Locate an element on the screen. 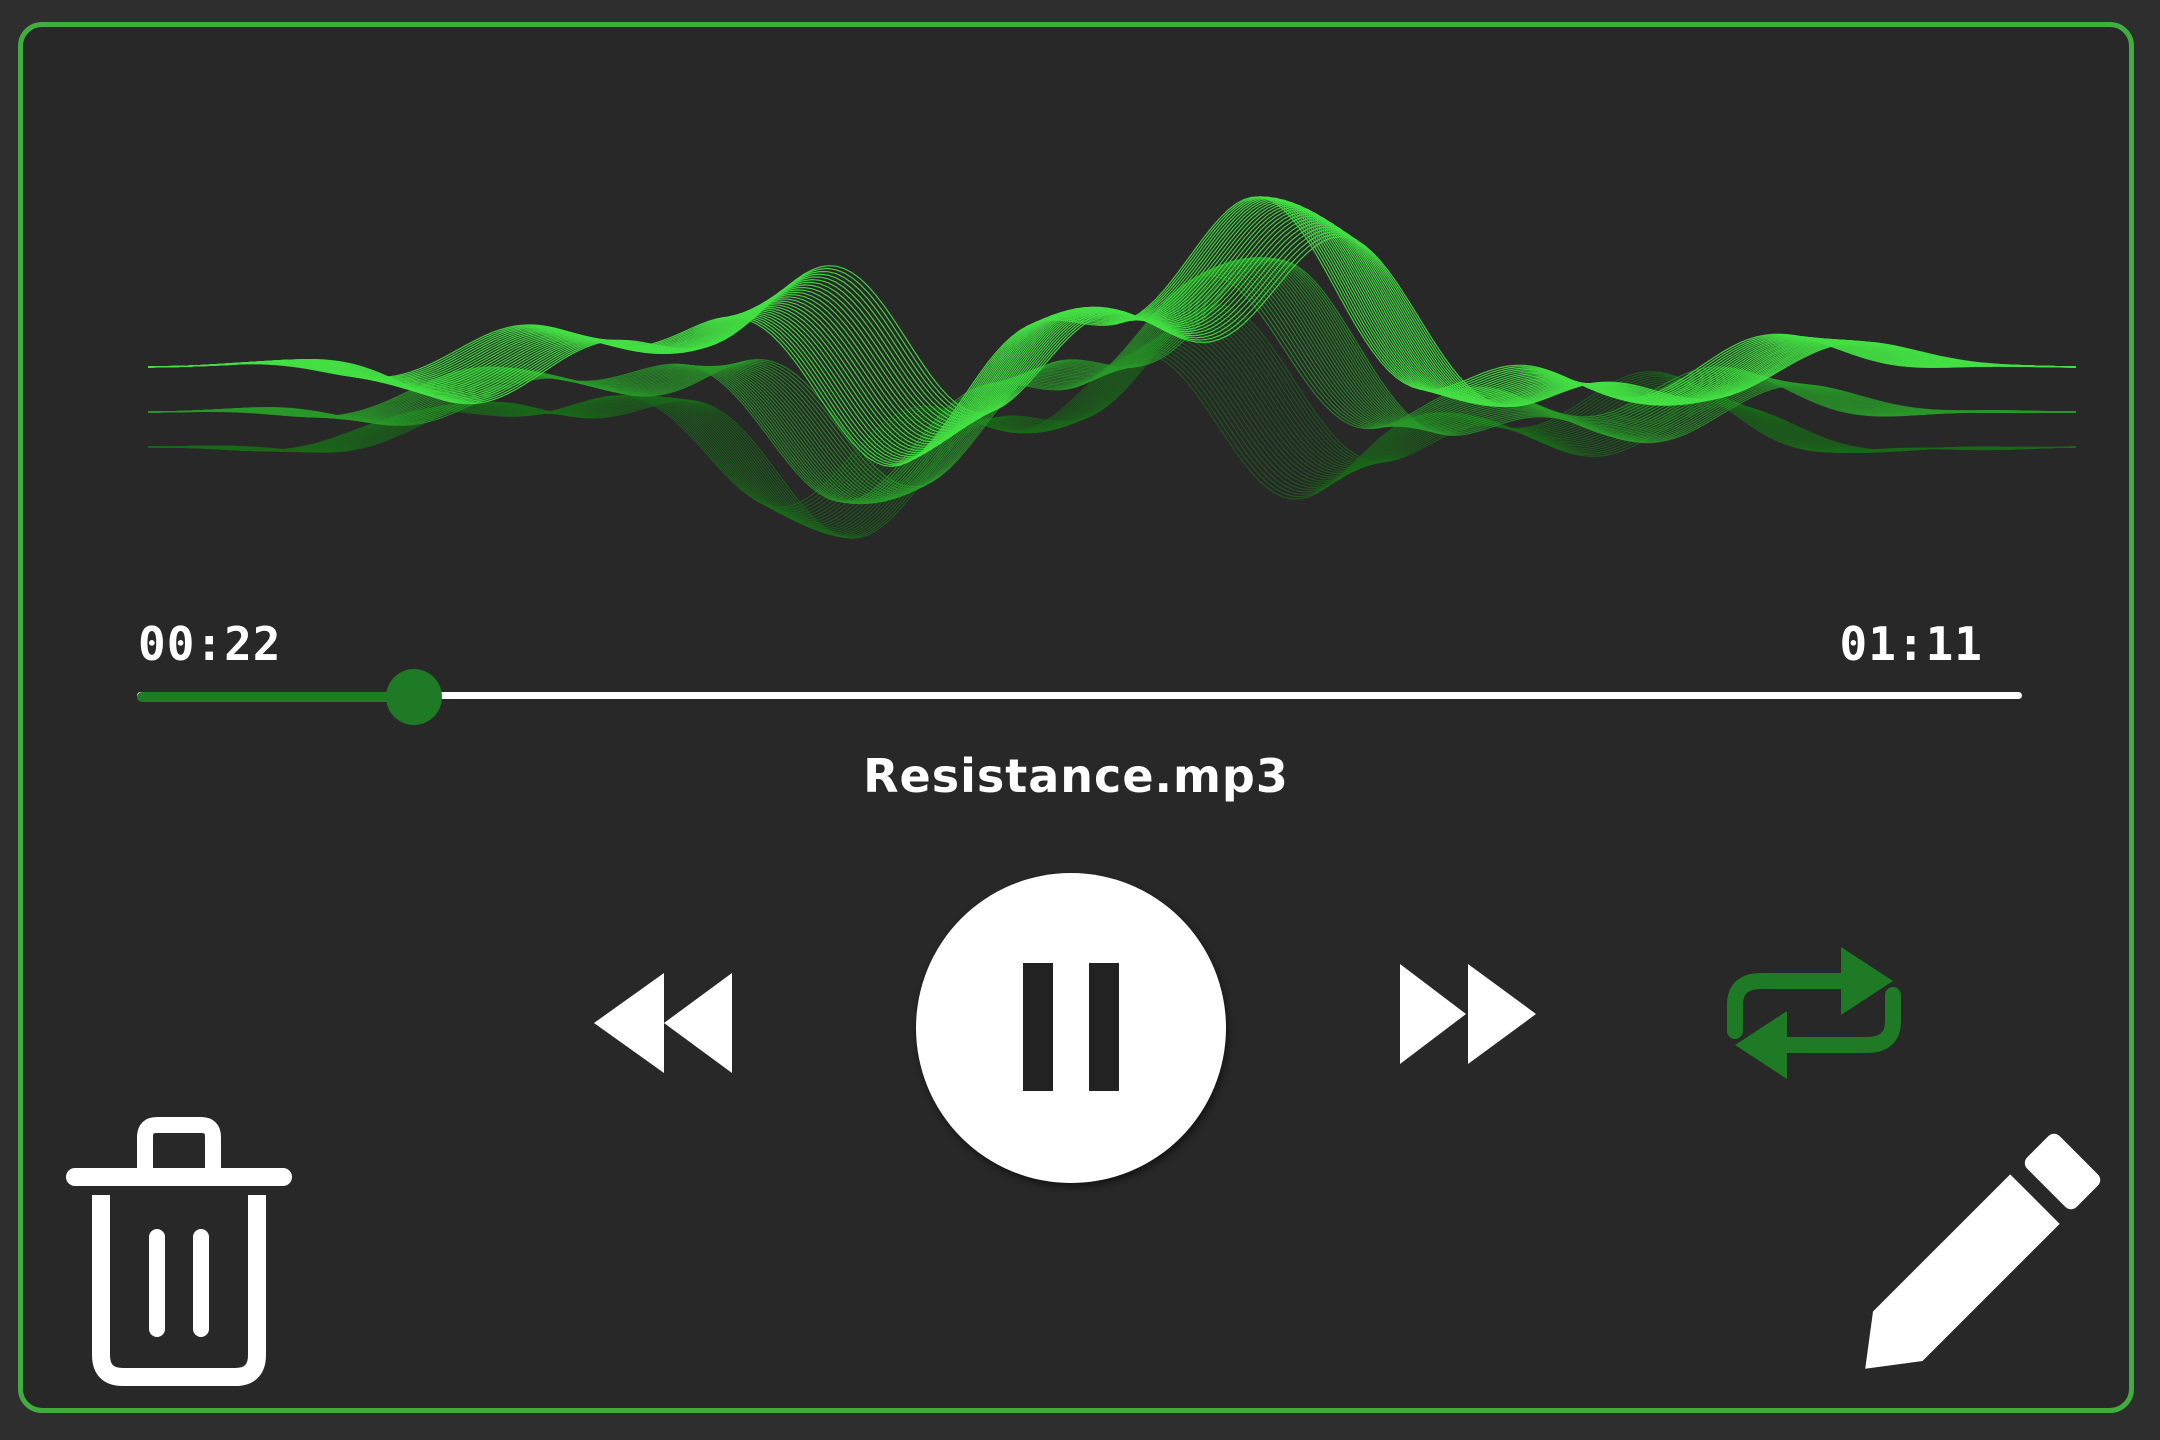 Image resolution: width=2160 pixels, height=1440 pixels. elapsed-time: 00:22 is located at coordinates (210, 644).